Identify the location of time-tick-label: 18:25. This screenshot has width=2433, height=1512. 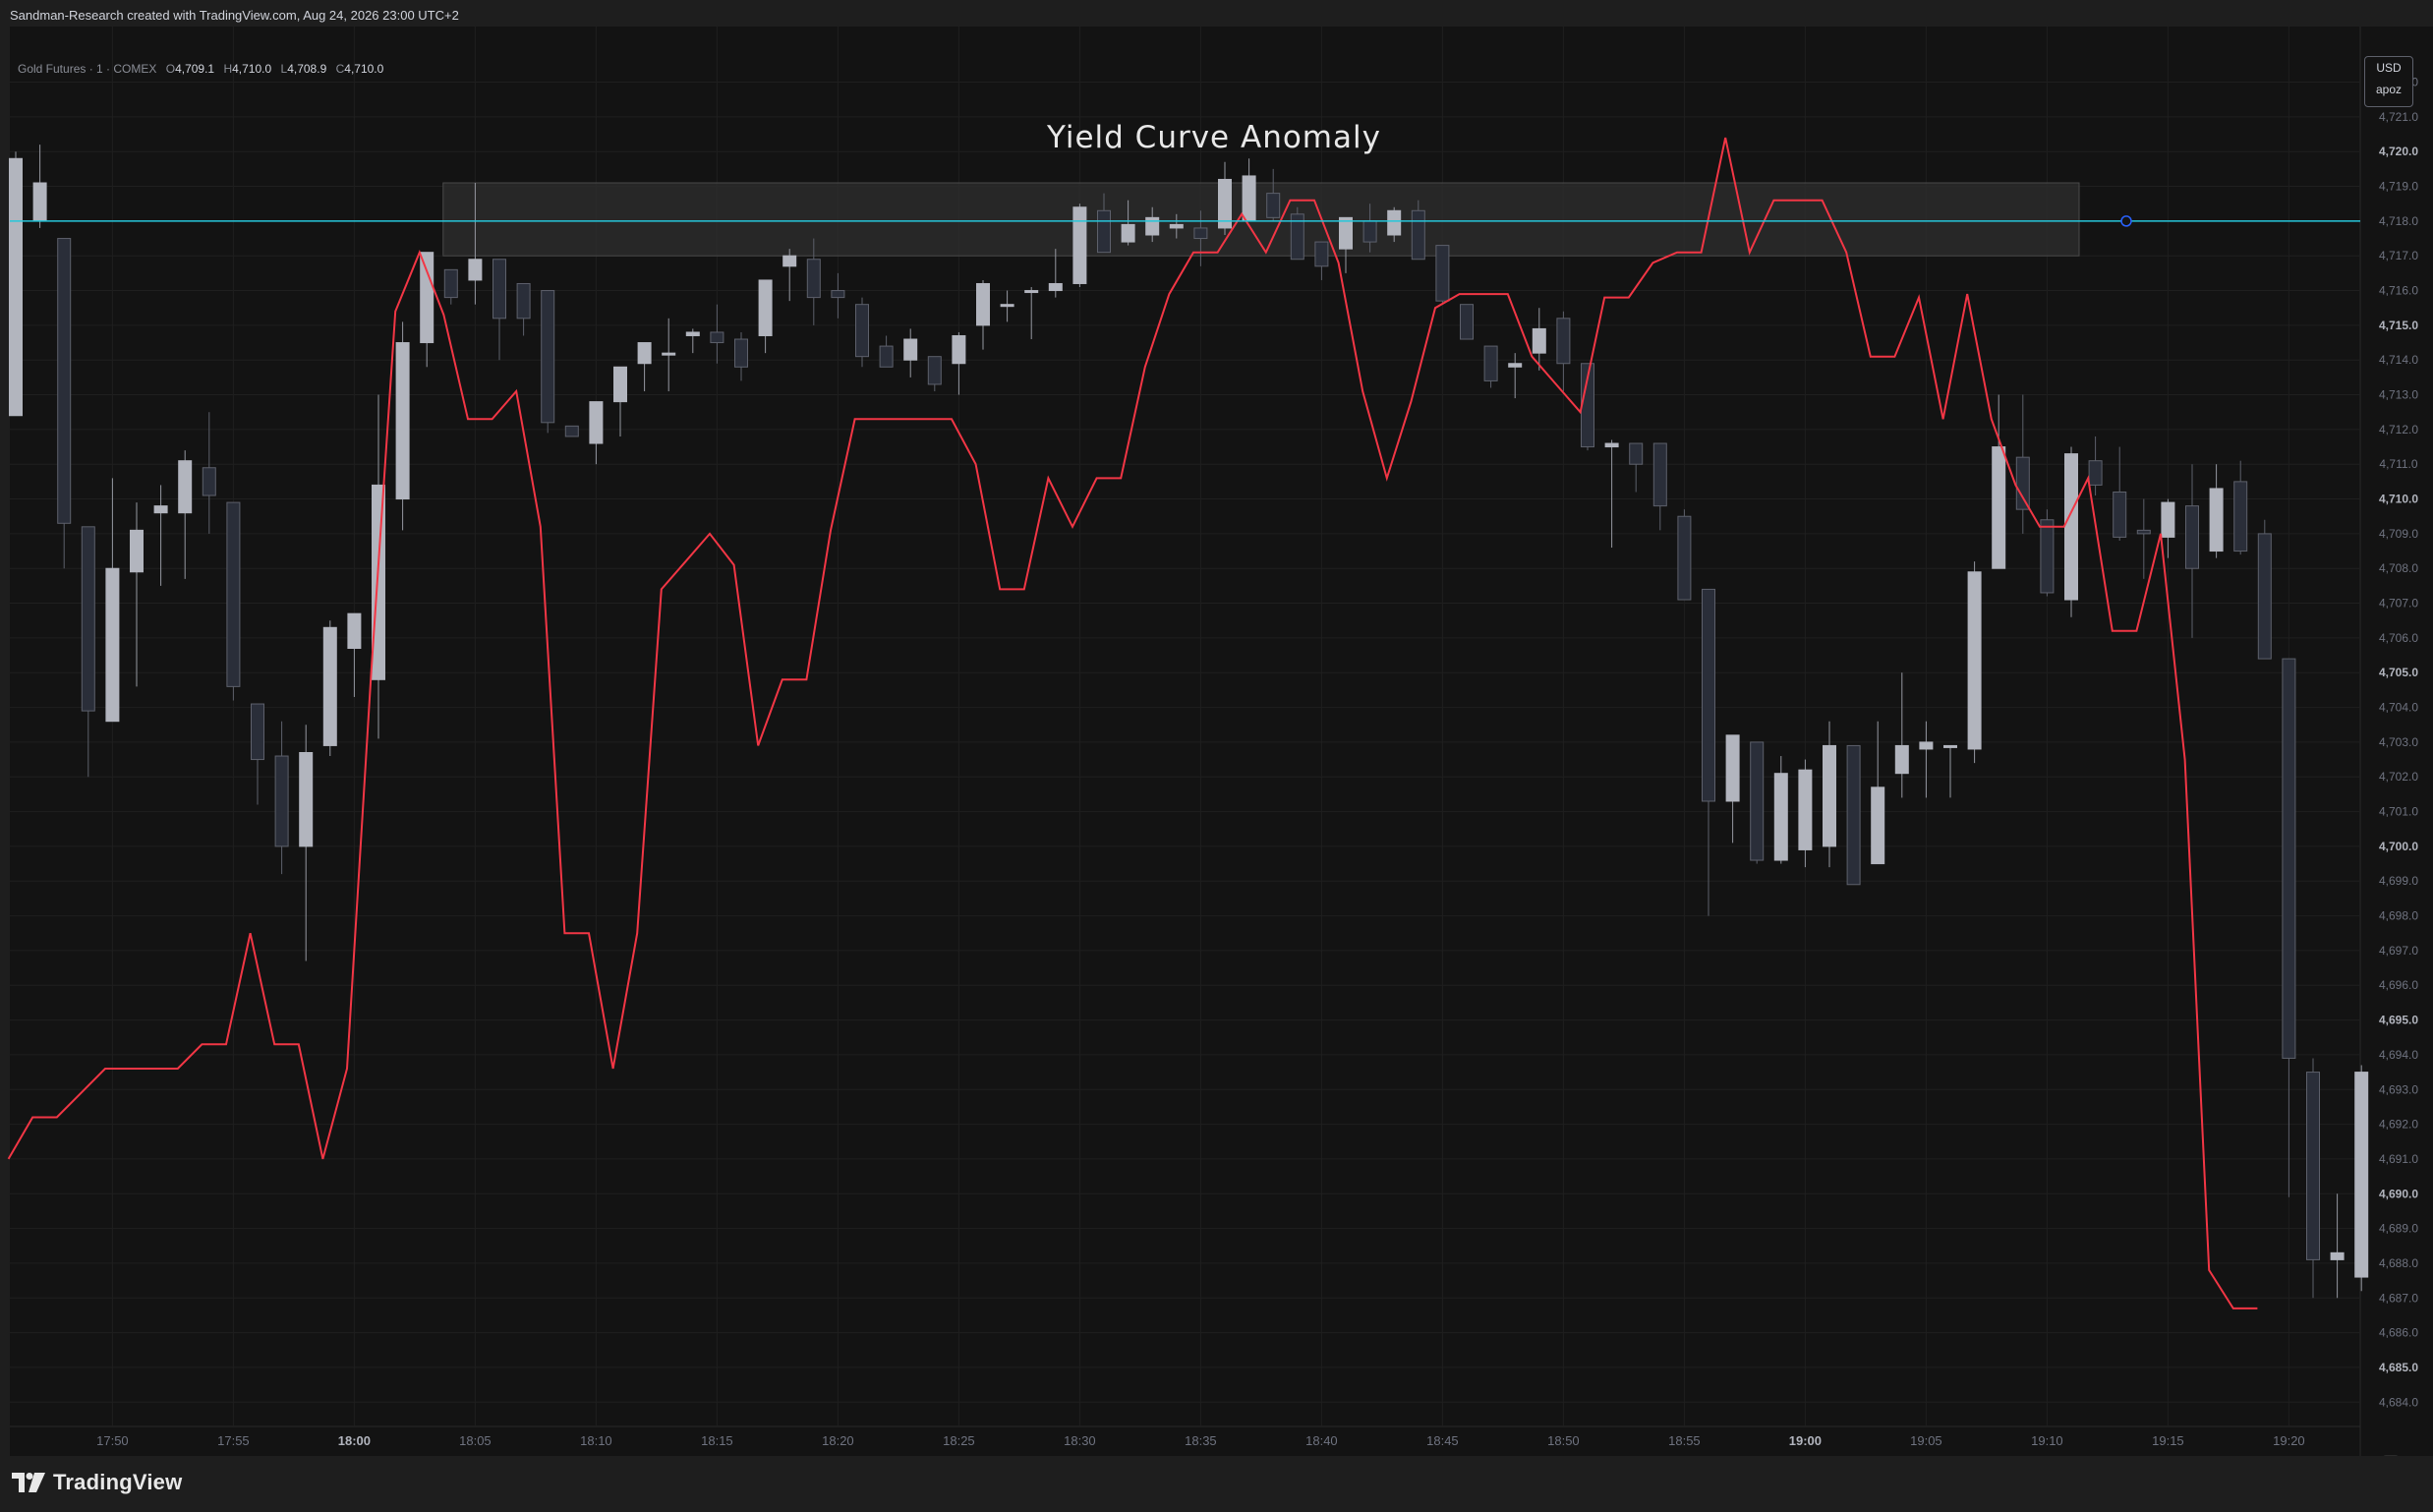
(959, 1440).